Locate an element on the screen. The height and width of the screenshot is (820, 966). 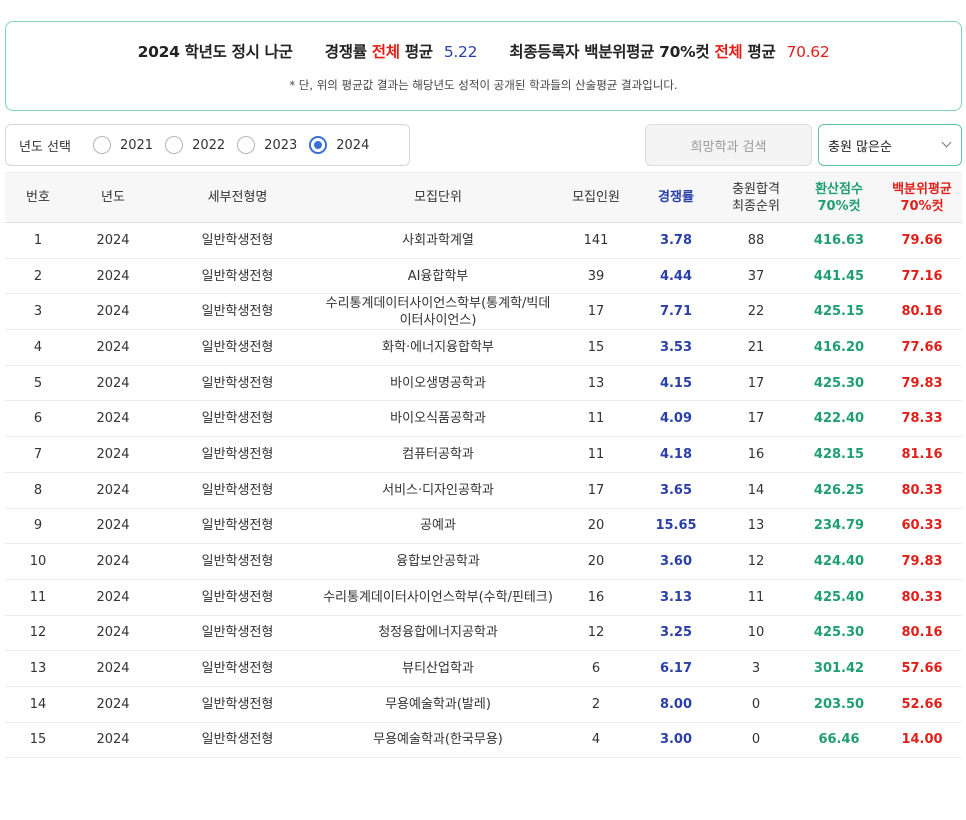
year-filter: 년도 선택 2021 2022 2023 2024 is located at coordinates (207, 145).